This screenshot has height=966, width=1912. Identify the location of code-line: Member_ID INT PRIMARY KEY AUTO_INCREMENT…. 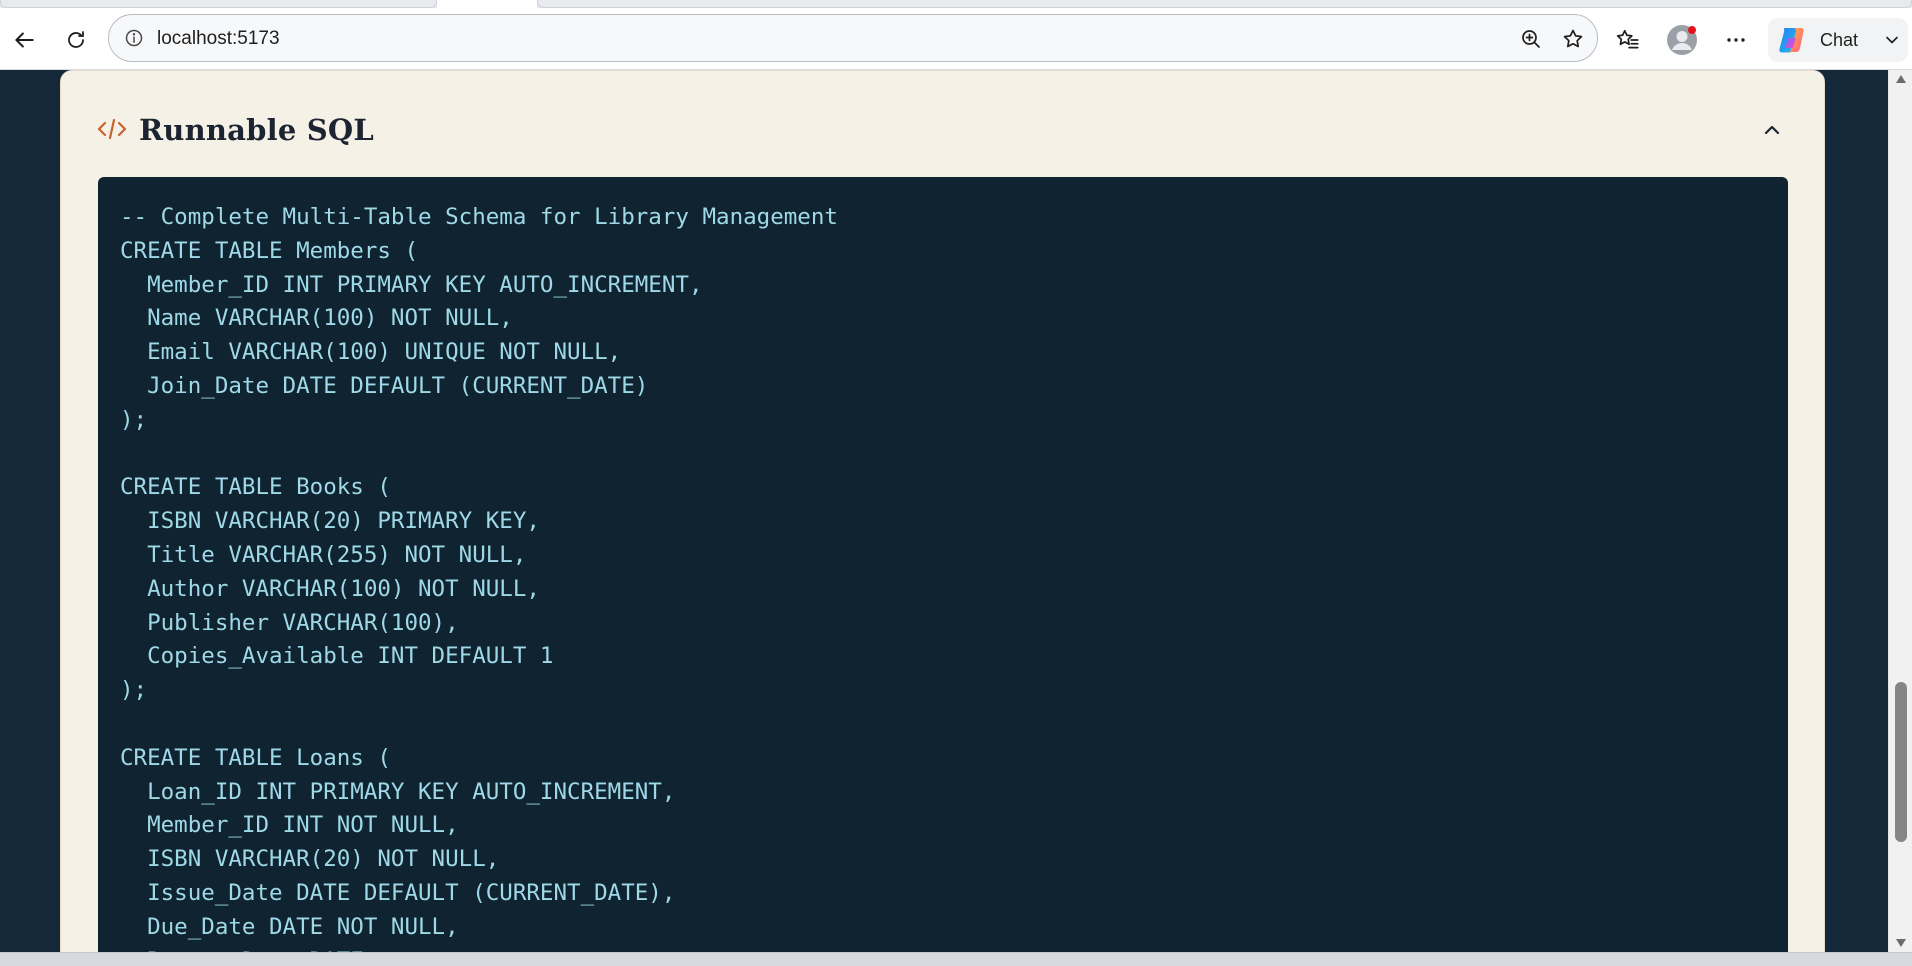
(411, 284).